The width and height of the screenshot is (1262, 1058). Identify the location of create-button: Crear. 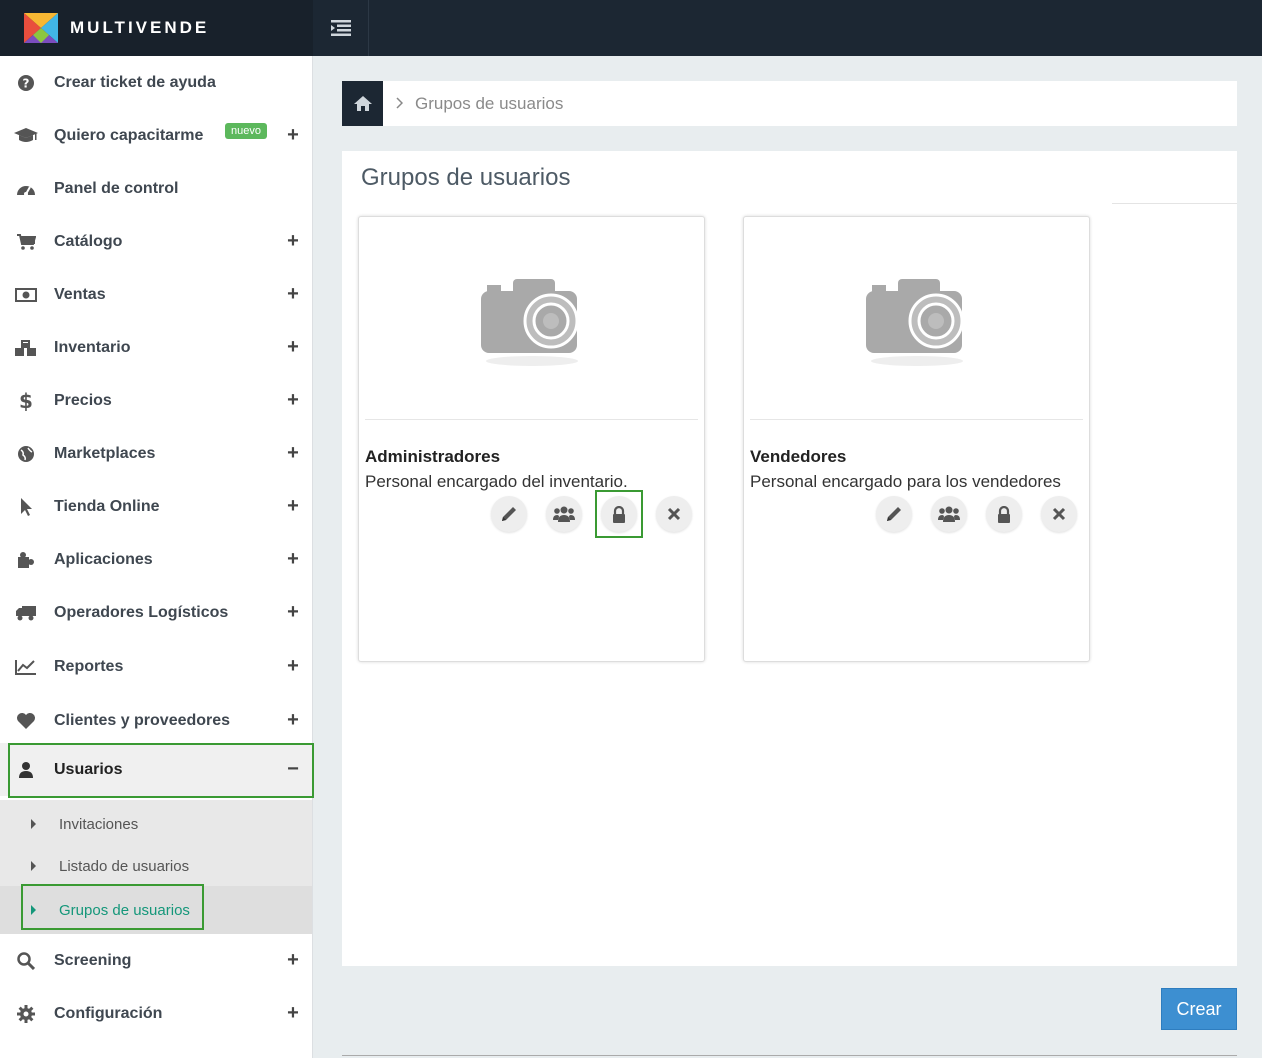
(1199, 1009).